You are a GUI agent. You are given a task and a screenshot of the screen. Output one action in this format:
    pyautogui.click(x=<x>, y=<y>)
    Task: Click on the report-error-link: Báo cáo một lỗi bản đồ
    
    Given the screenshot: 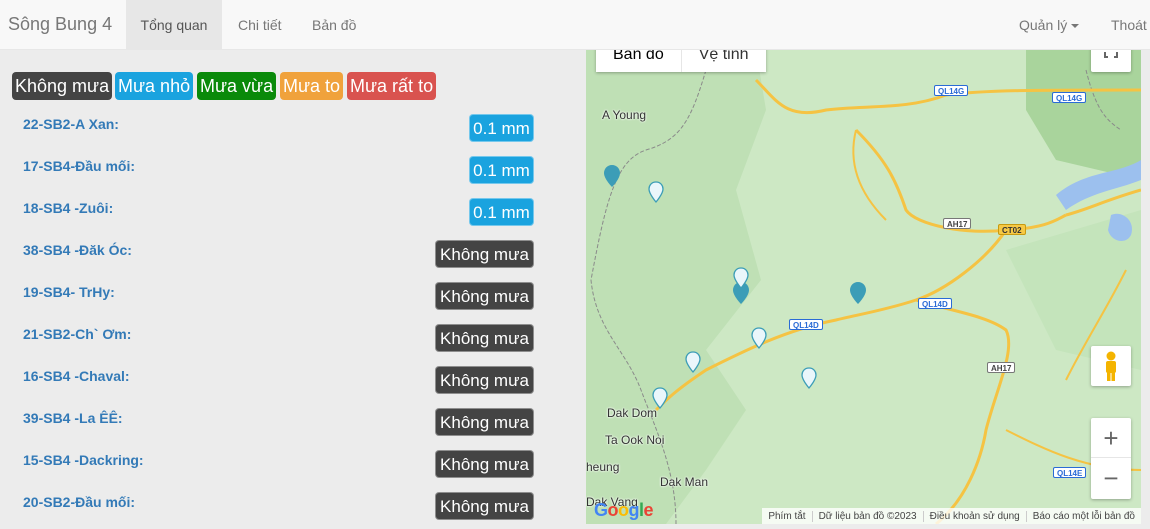 What is the action you would take?
    pyautogui.click(x=1083, y=516)
    